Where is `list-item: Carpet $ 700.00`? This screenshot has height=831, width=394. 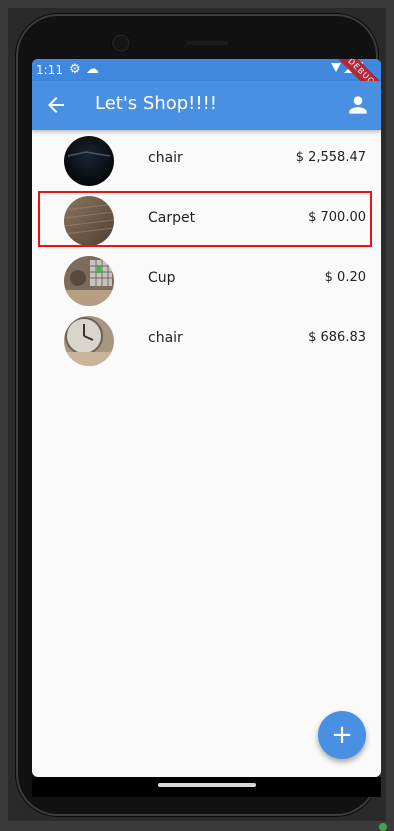 list-item: Carpet $ 700.00 is located at coordinates (206, 220).